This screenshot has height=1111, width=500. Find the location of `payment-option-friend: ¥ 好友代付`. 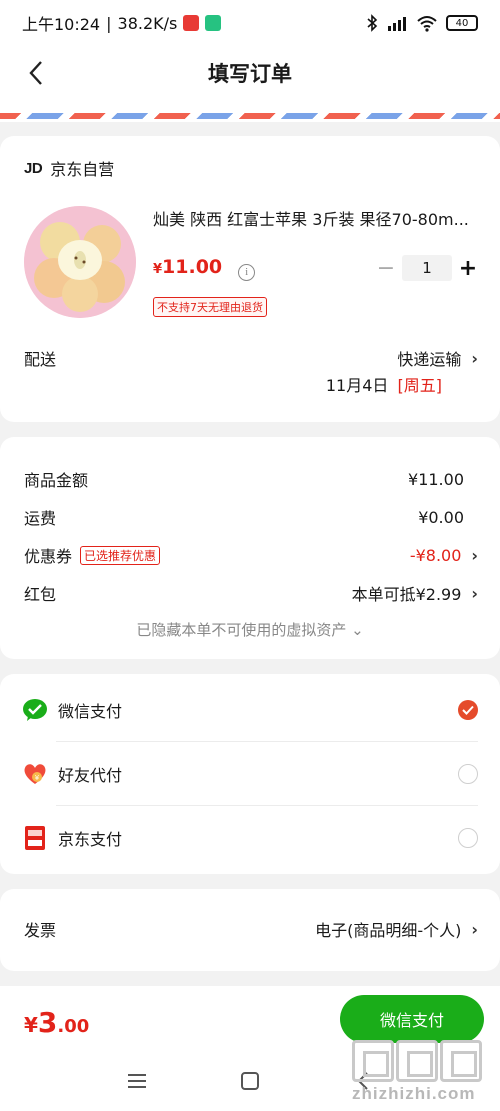

payment-option-friend: ¥ 好友代付 is located at coordinates (250, 774).